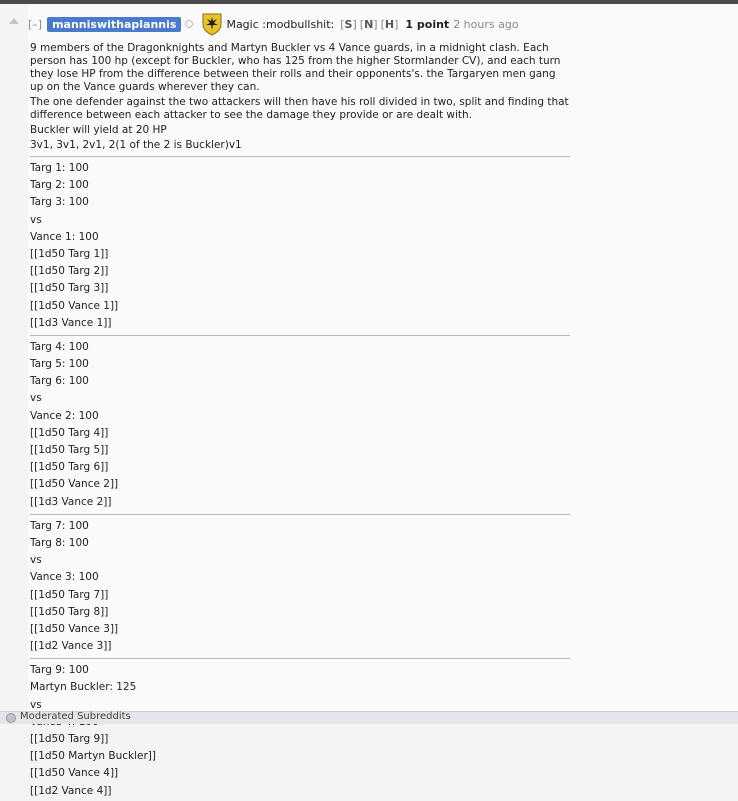 The width and height of the screenshot is (738, 801). Describe the element at coordinates (71, 501) in the screenshot. I see `body-line: [[1d3 Vance 2]]` at that location.